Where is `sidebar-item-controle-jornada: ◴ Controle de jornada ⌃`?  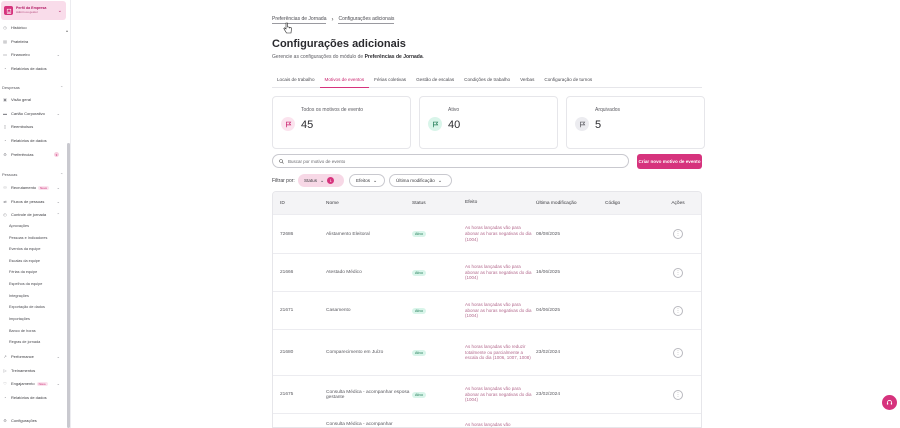
sidebar-item-controle-jornada: ◴ Controle de jornada ⌃ is located at coordinates (33, 214).